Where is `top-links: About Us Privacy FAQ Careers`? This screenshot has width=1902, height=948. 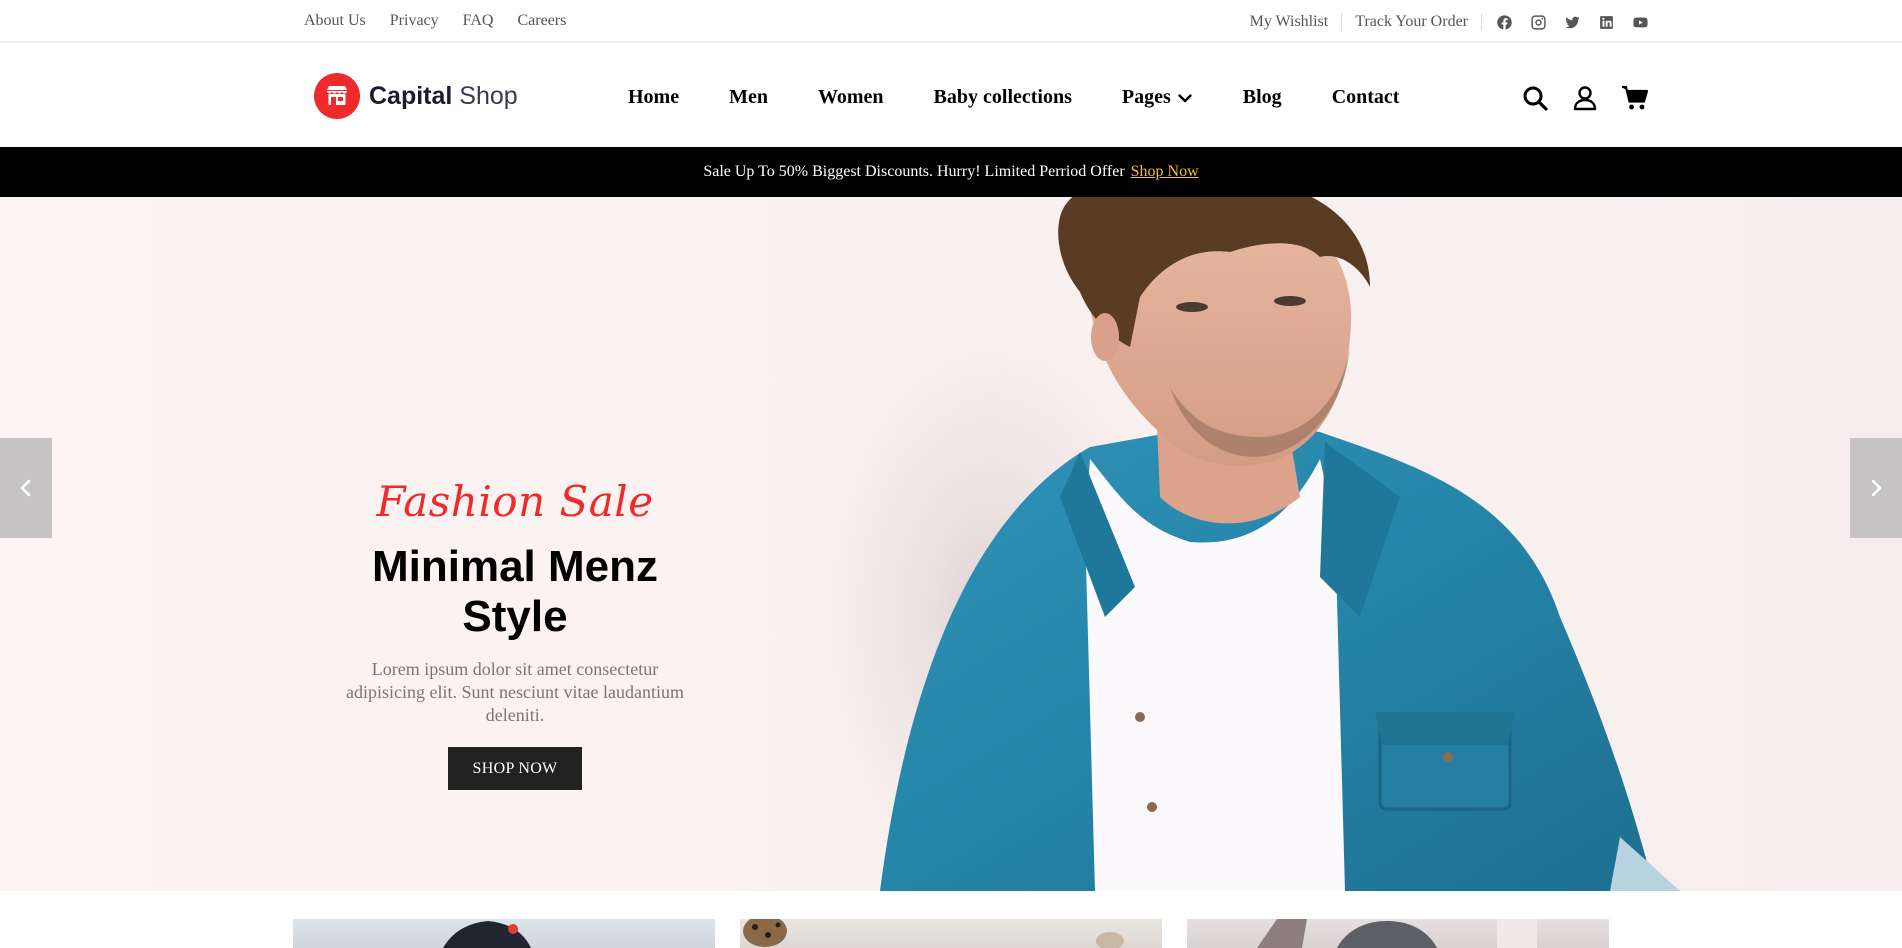 top-links: About Us Privacy FAQ Careers is located at coordinates (435, 21).